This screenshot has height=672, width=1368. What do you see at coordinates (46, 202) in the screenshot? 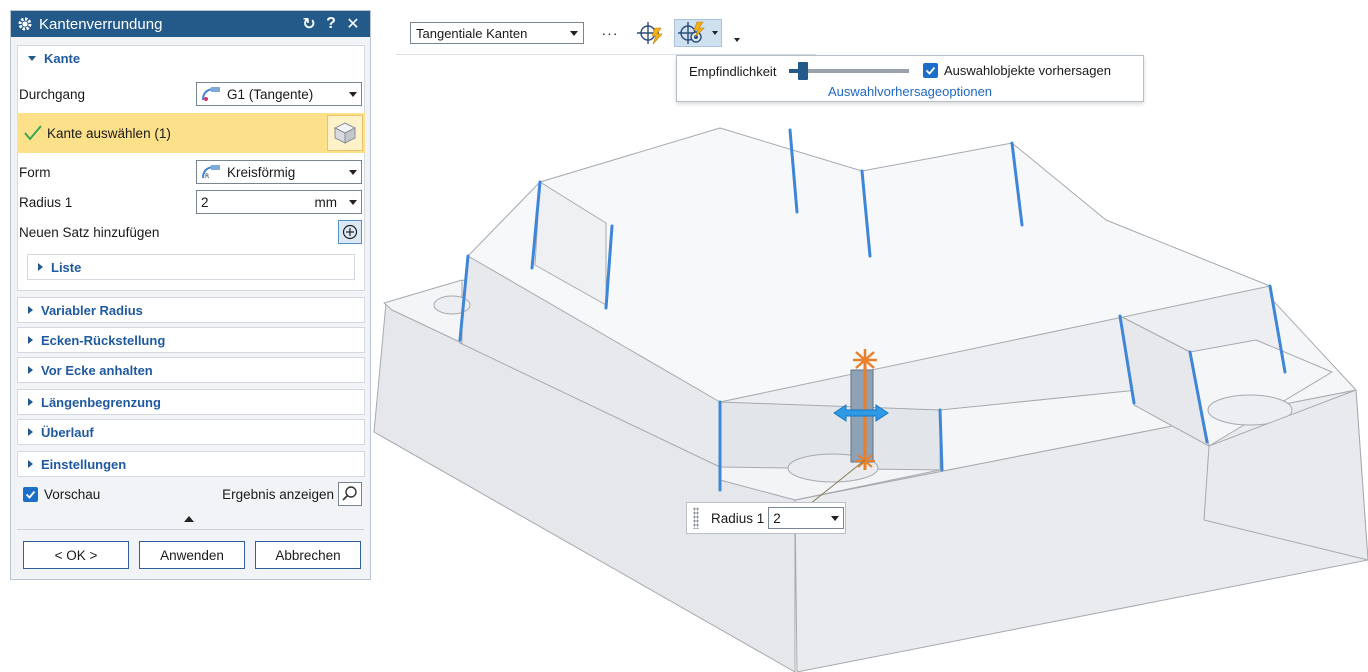
I see `radius-label: Radius 1` at bounding box center [46, 202].